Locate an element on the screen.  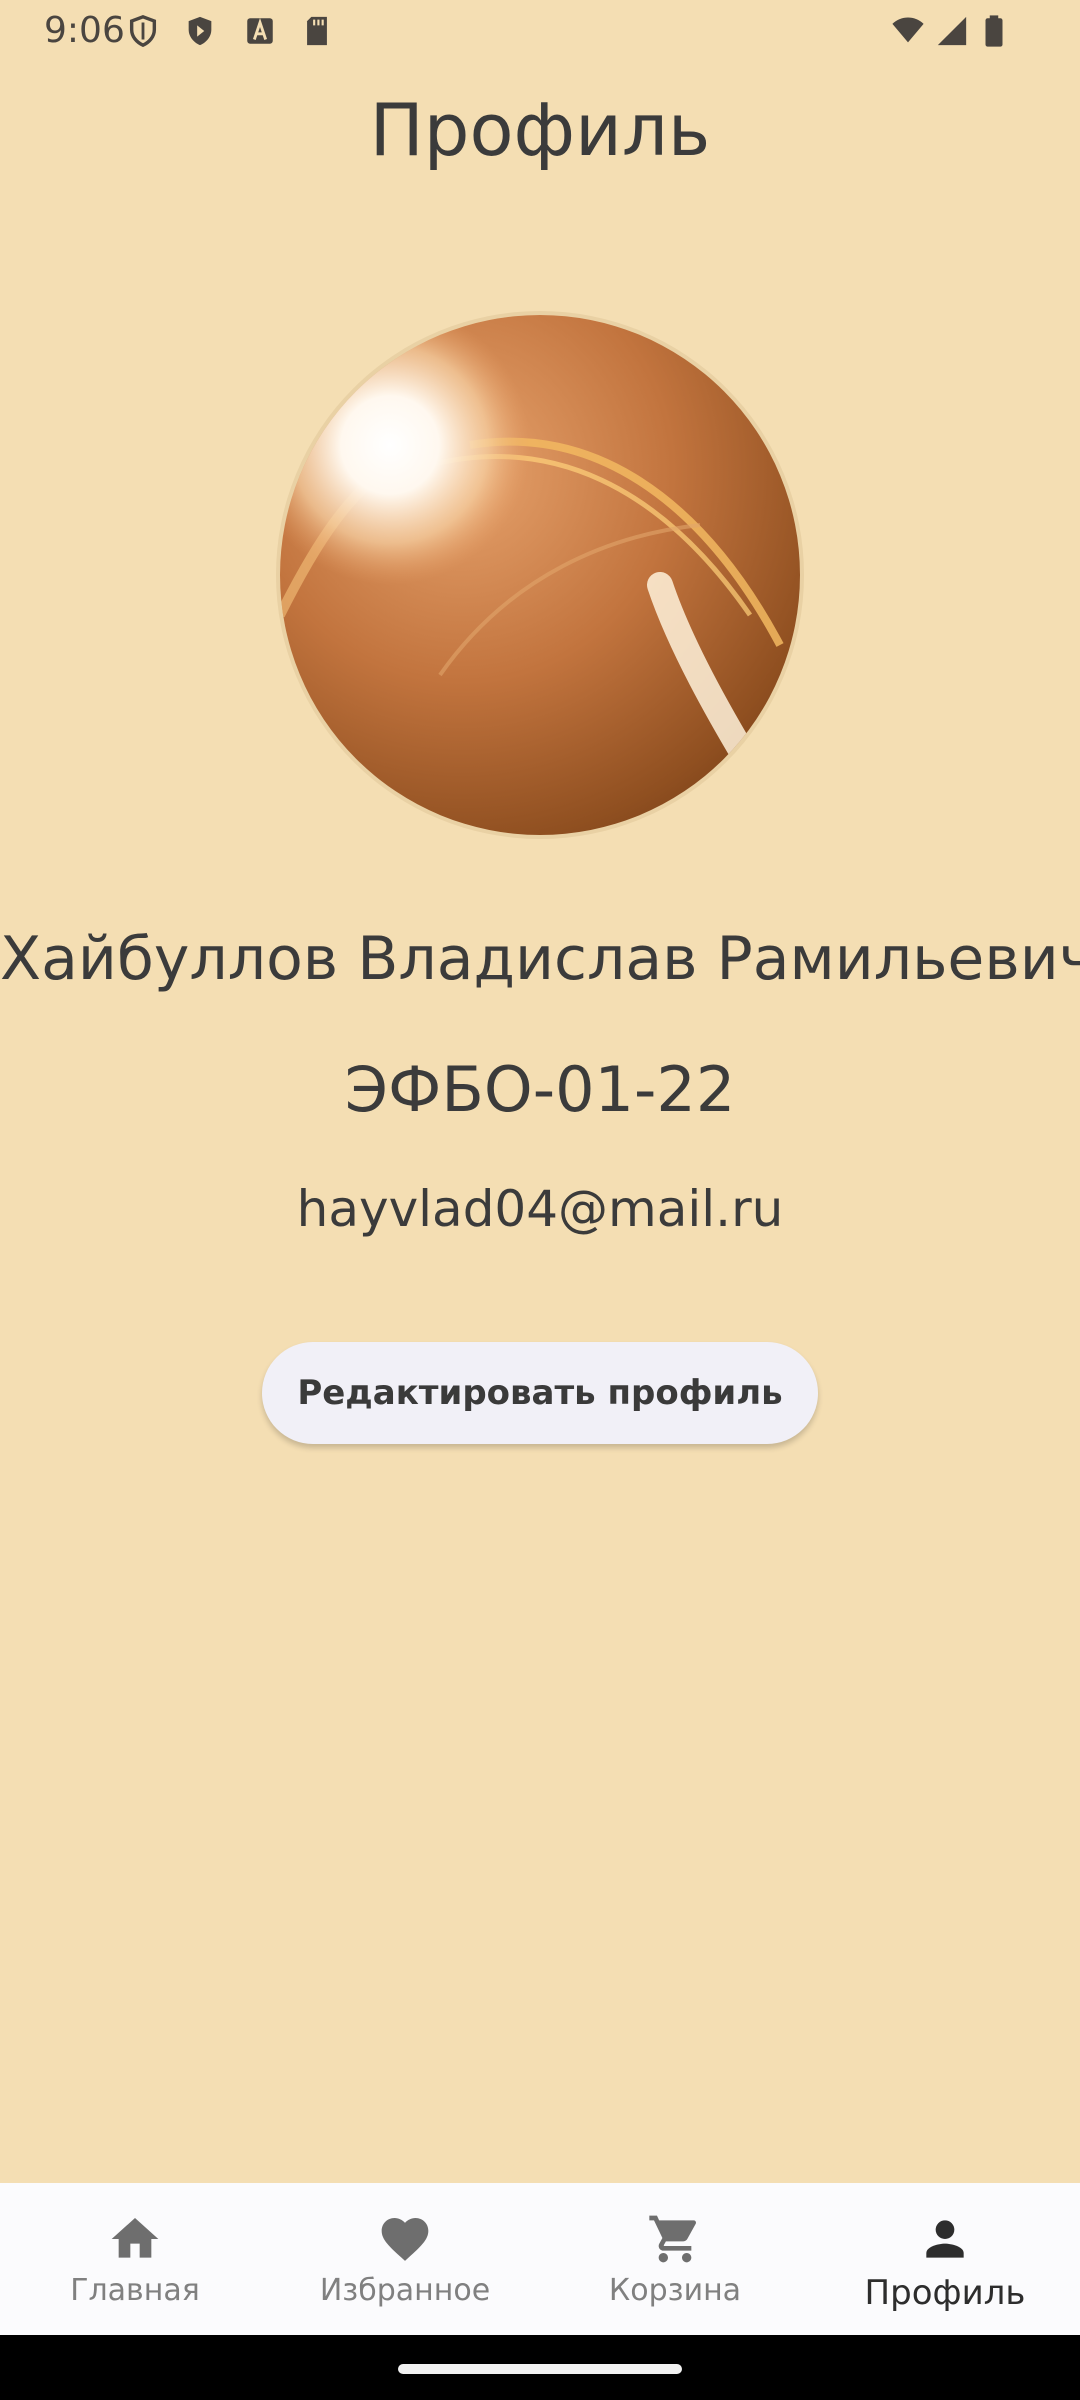
avatar-image is located at coordinates (540, 575).